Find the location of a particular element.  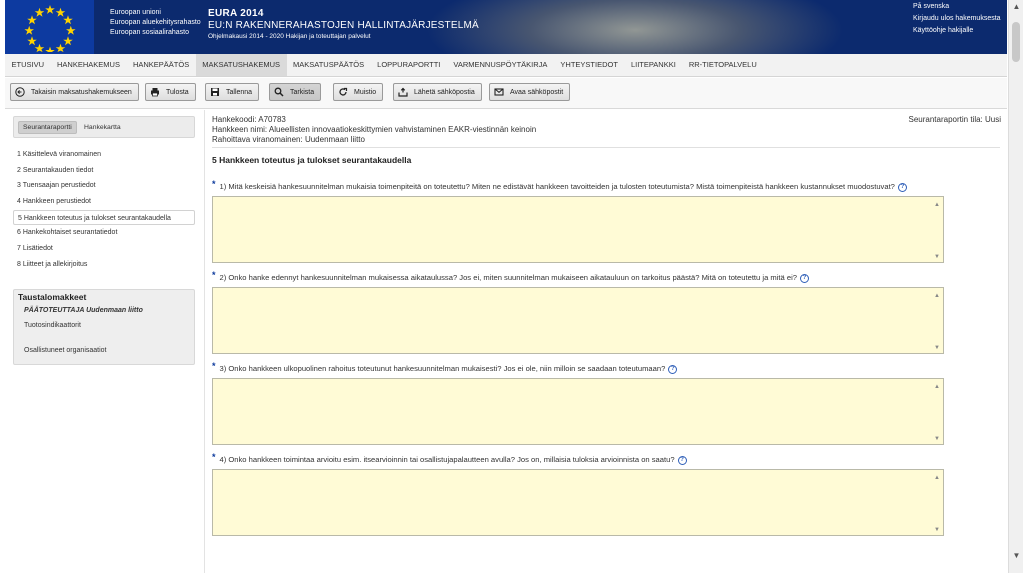

divider is located at coordinates (606, 147).